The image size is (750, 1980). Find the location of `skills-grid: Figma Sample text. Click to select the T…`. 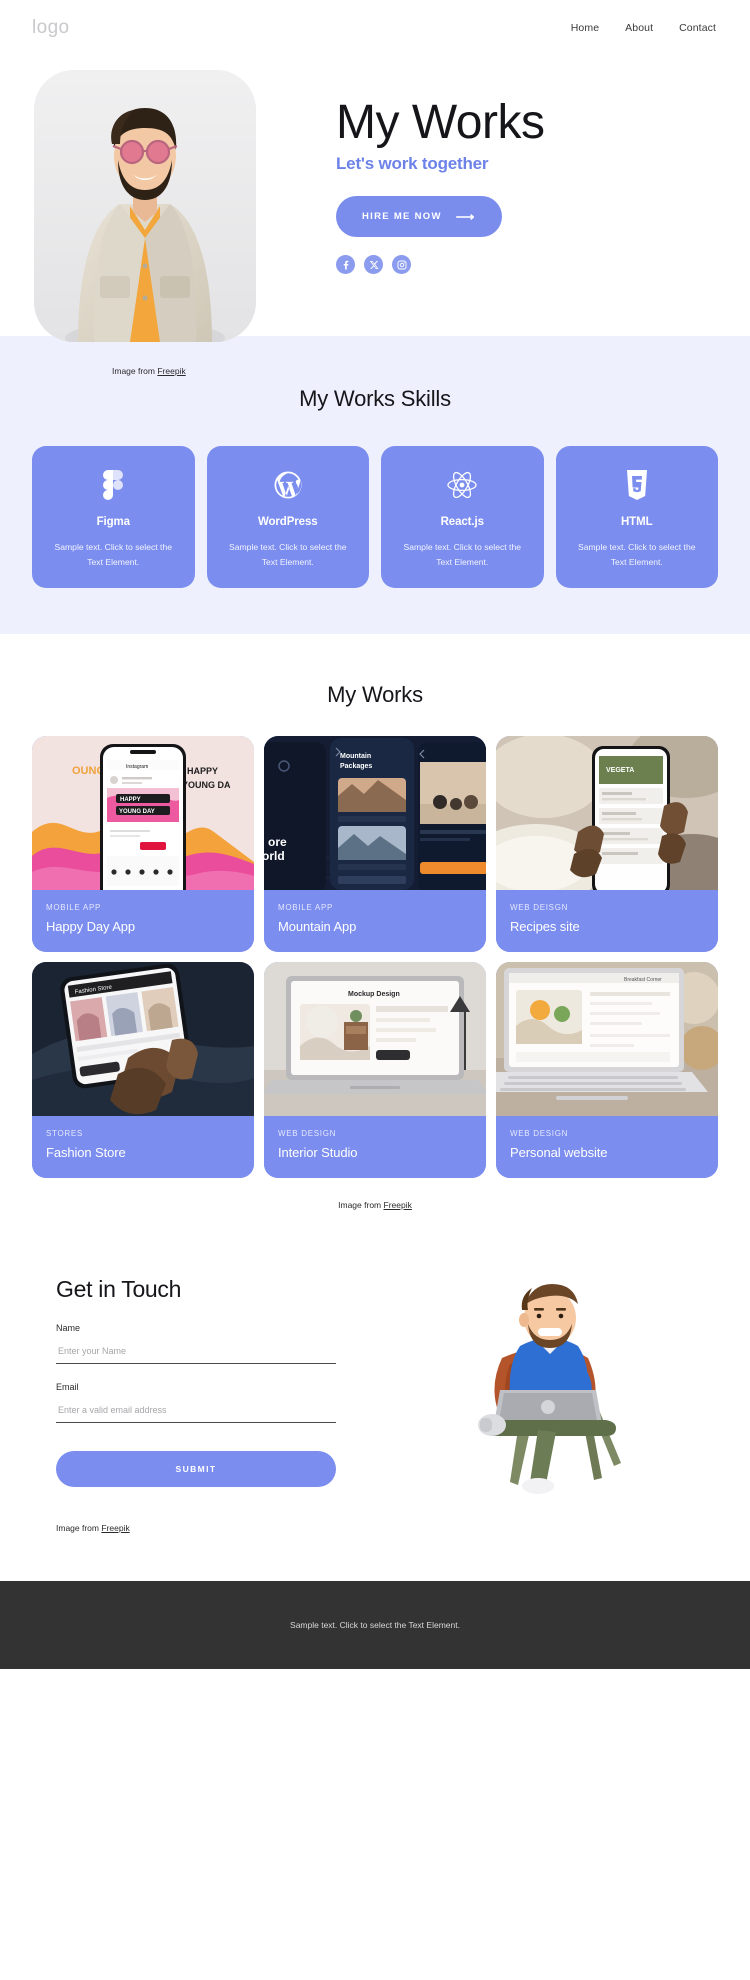

skills-grid: Figma Sample text. Click to select the T… is located at coordinates (375, 517).